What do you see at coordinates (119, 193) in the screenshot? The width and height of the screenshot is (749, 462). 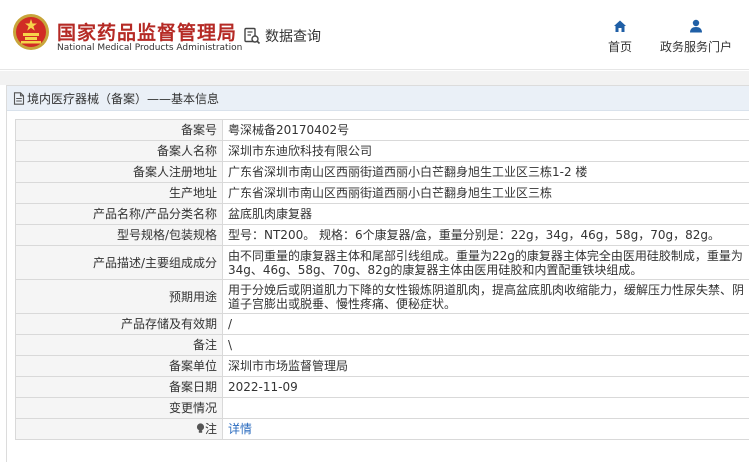 I see `field-label: 生产地址` at bounding box center [119, 193].